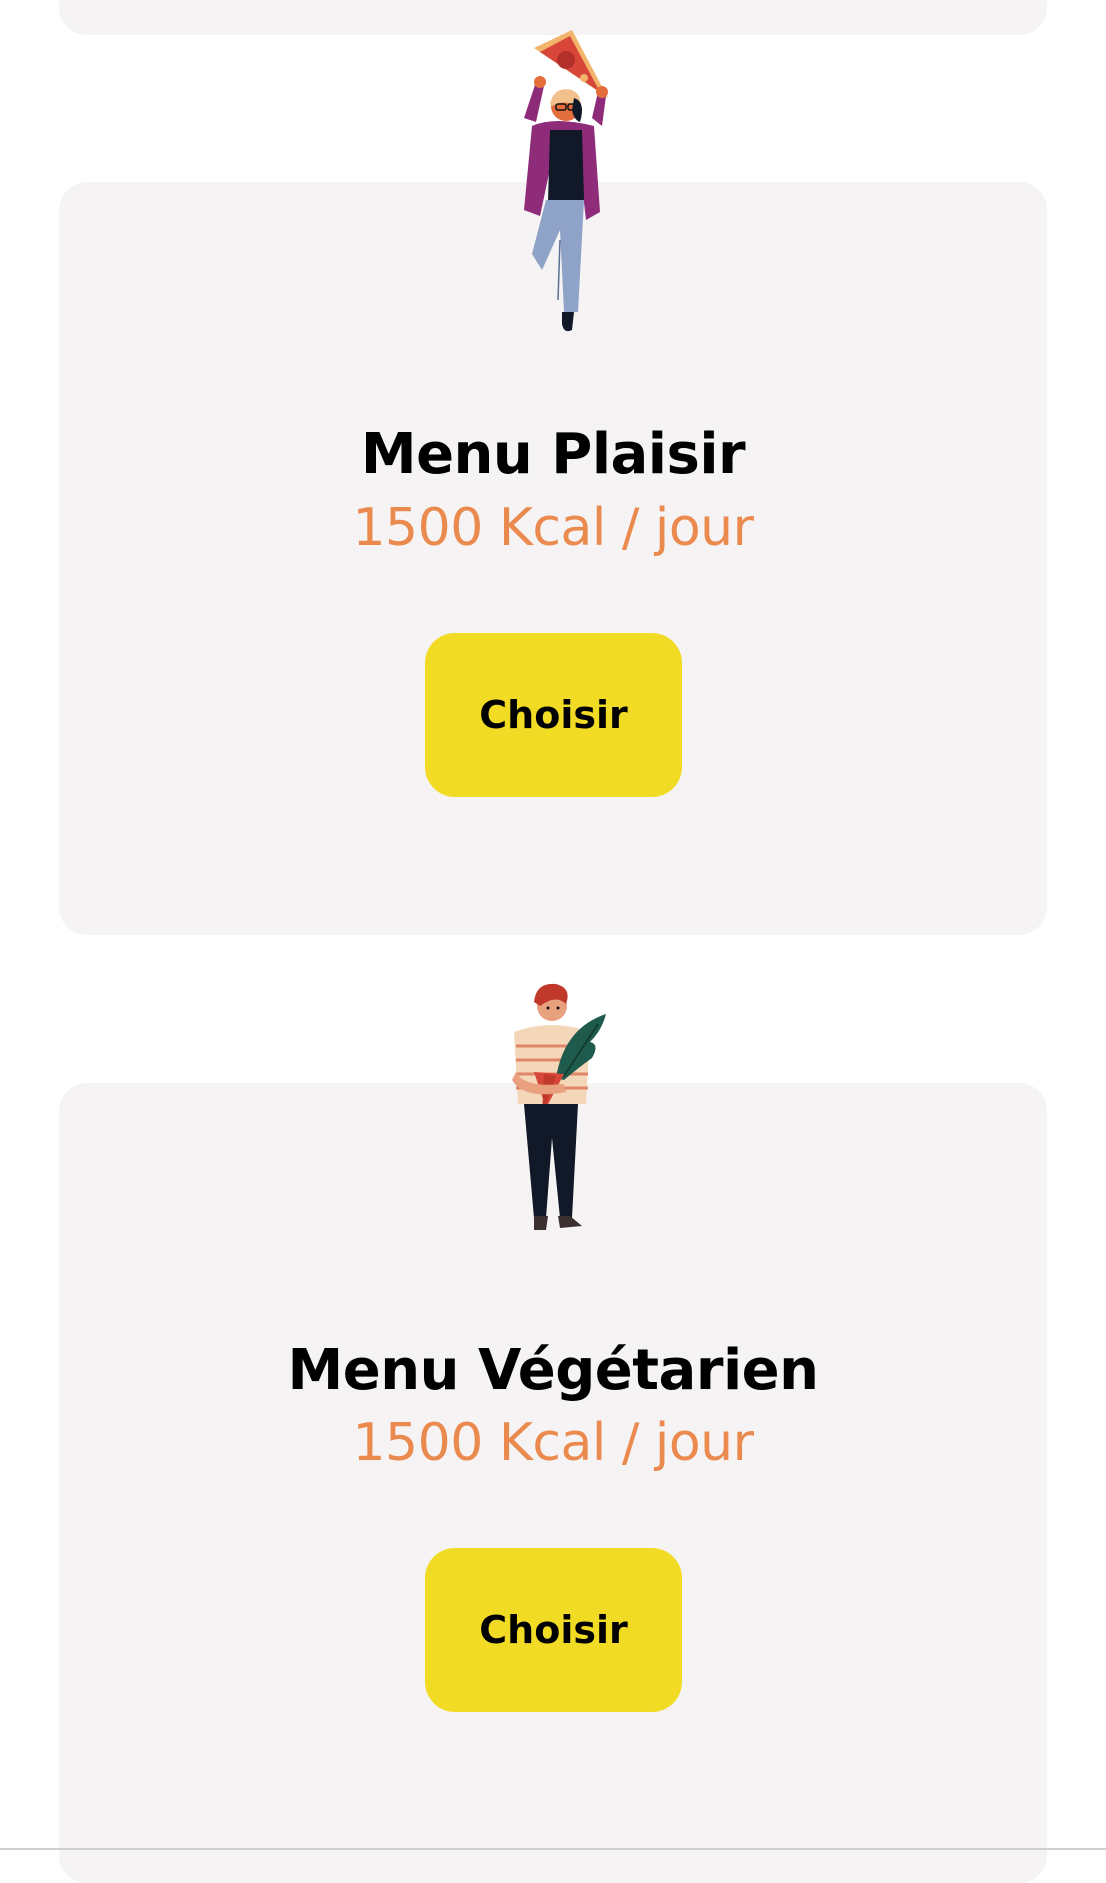 Image resolution: width=1106 pixels, height=1883 pixels. Describe the element at coordinates (553, 715) in the screenshot. I see `choose-button-plaisir: Choisir` at that location.